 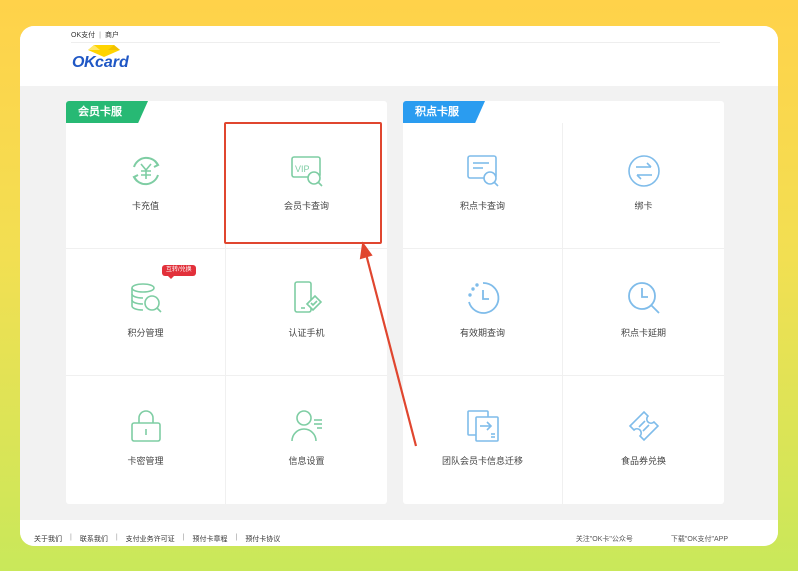 I want to click on service-bind-card: 绑卡, so click(x=643, y=186).